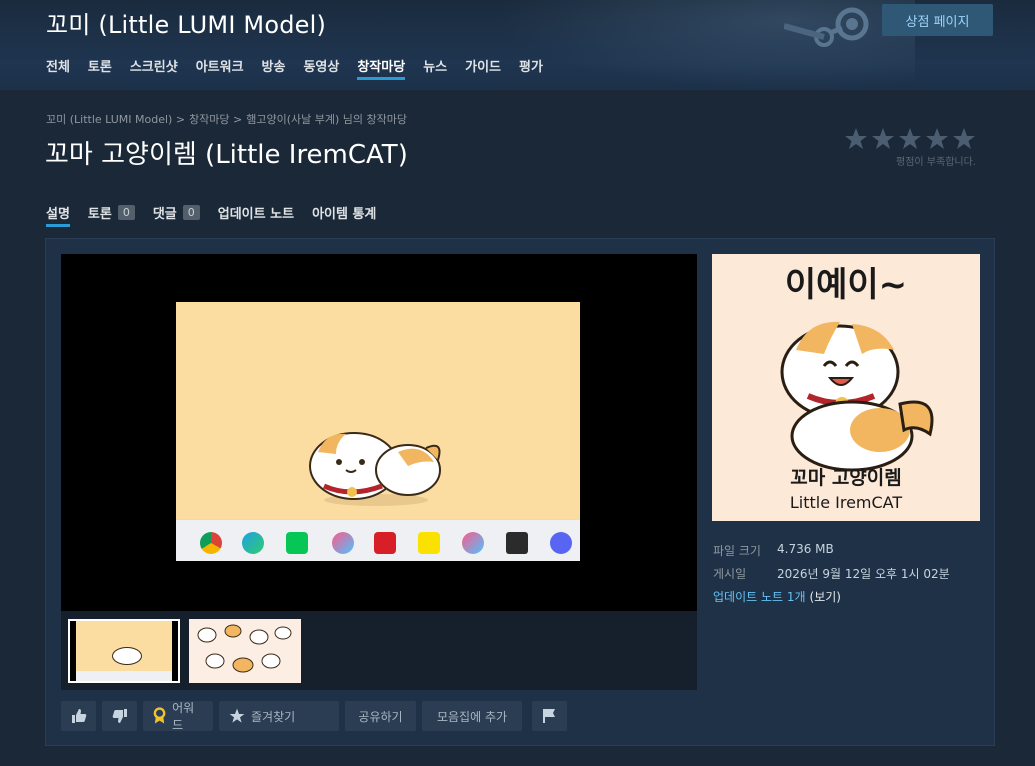 The image size is (1035, 766). I want to click on nav-reviews: 평가, so click(531, 68).